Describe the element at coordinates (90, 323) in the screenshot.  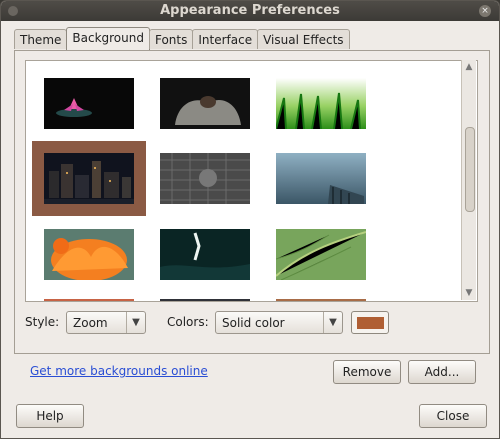
I see `style-value: Zoom` at that location.